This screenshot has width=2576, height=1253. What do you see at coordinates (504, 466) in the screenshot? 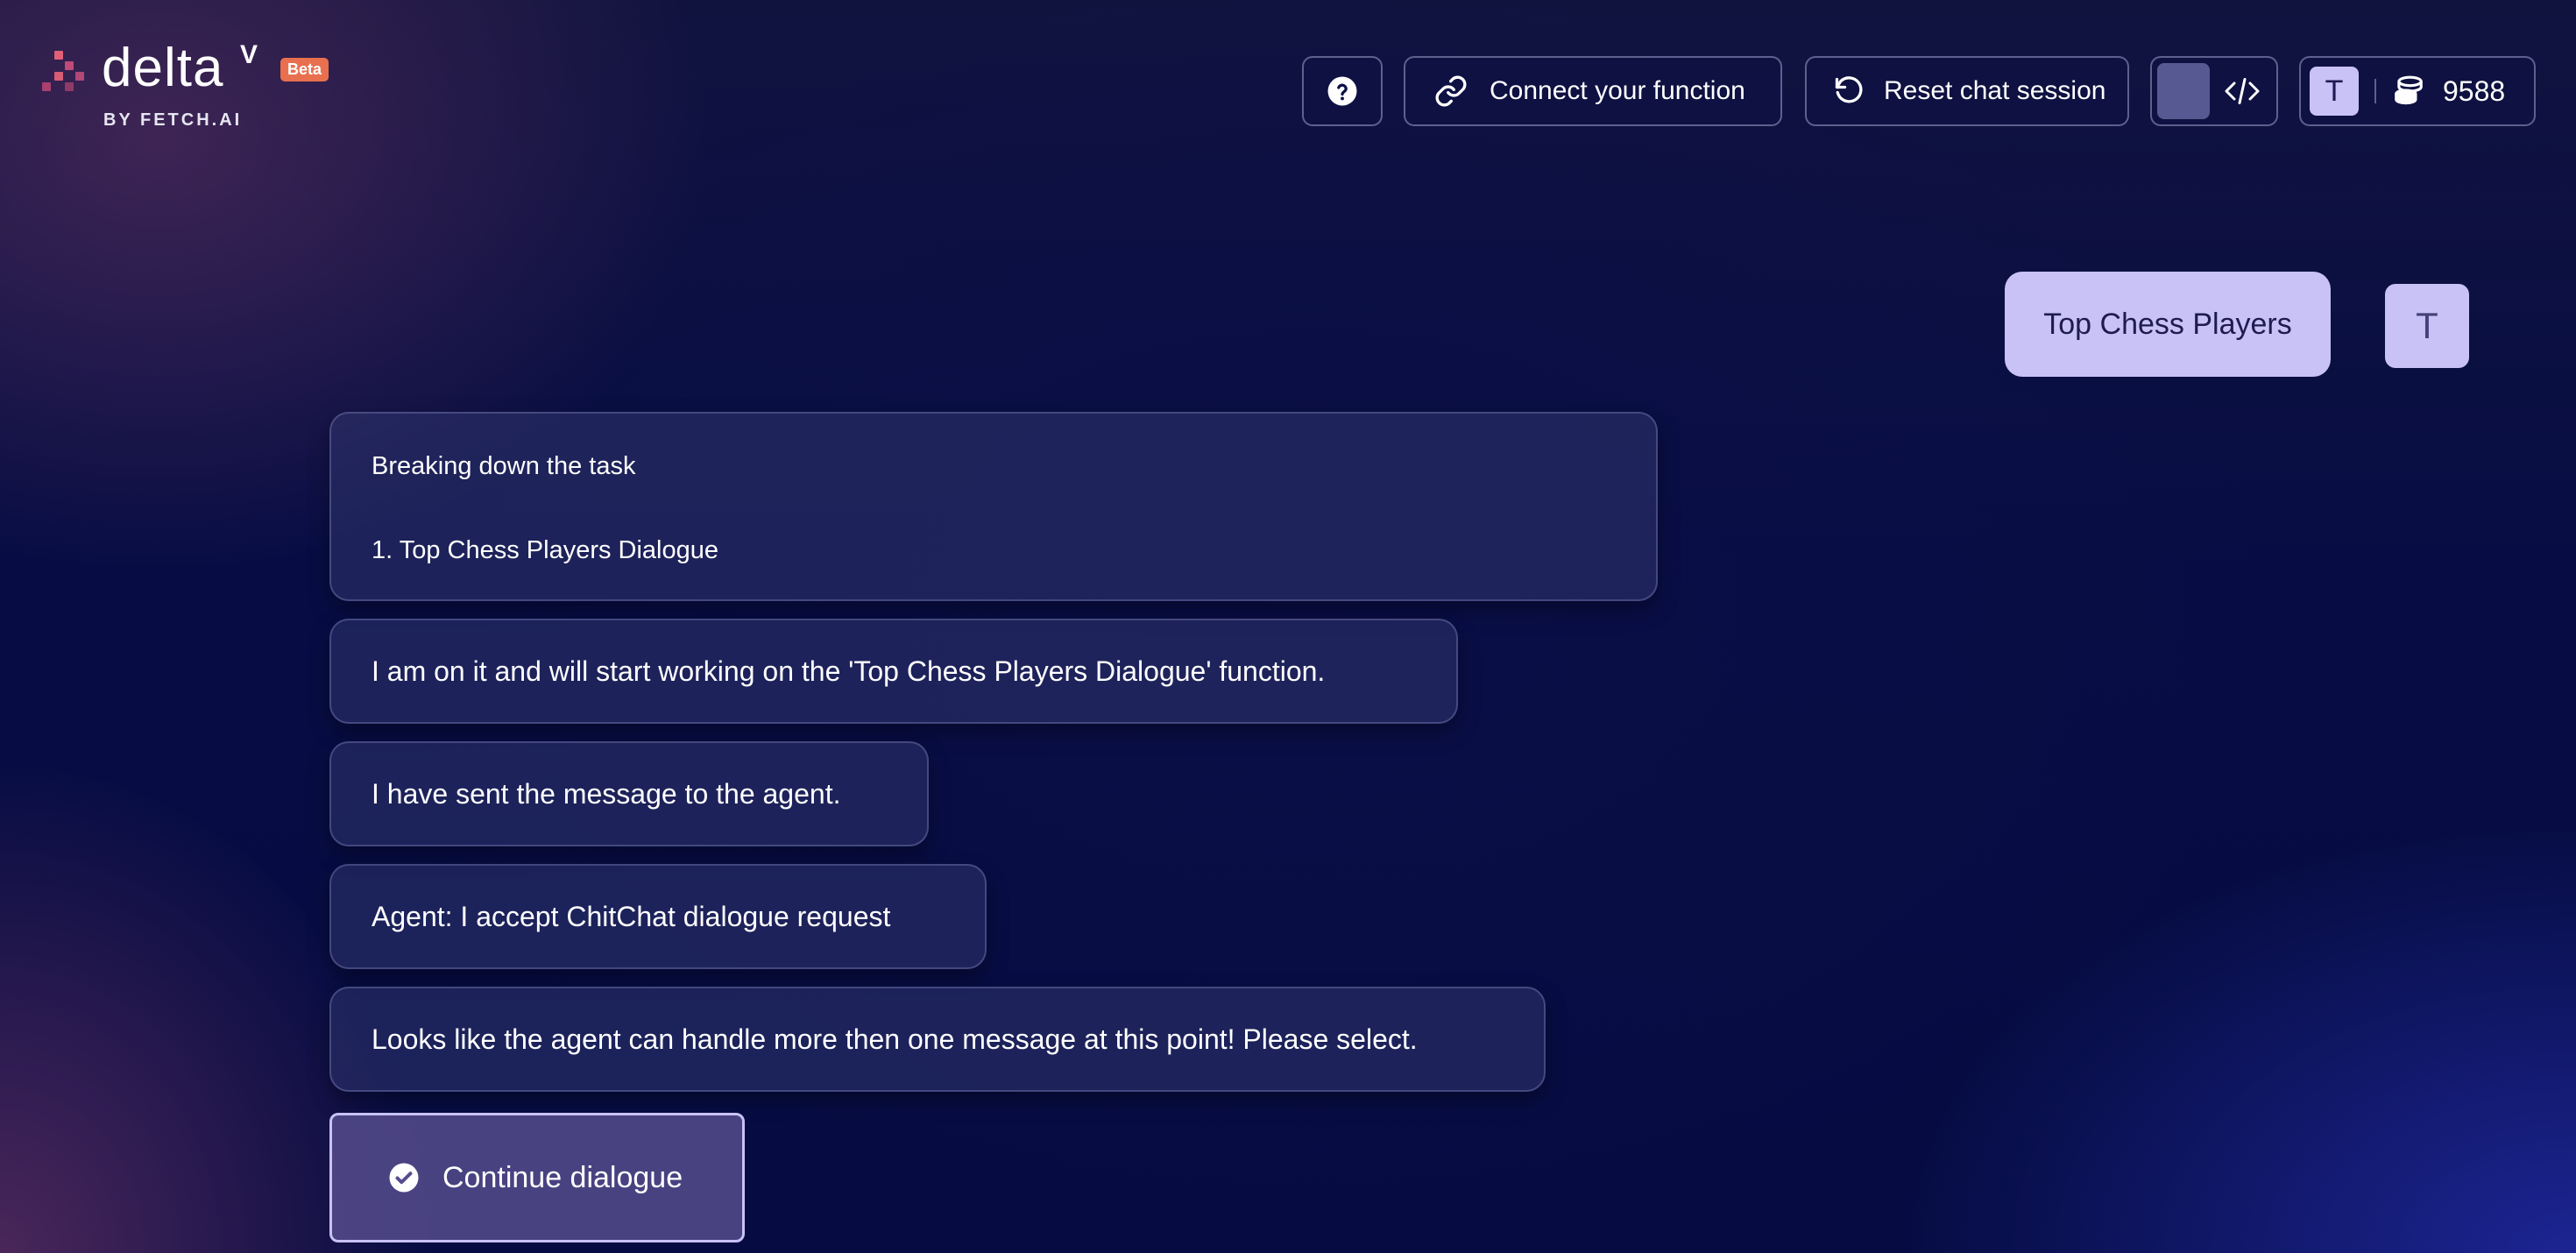
I see `task-breakdown-title: Breaking down the task` at bounding box center [504, 466].